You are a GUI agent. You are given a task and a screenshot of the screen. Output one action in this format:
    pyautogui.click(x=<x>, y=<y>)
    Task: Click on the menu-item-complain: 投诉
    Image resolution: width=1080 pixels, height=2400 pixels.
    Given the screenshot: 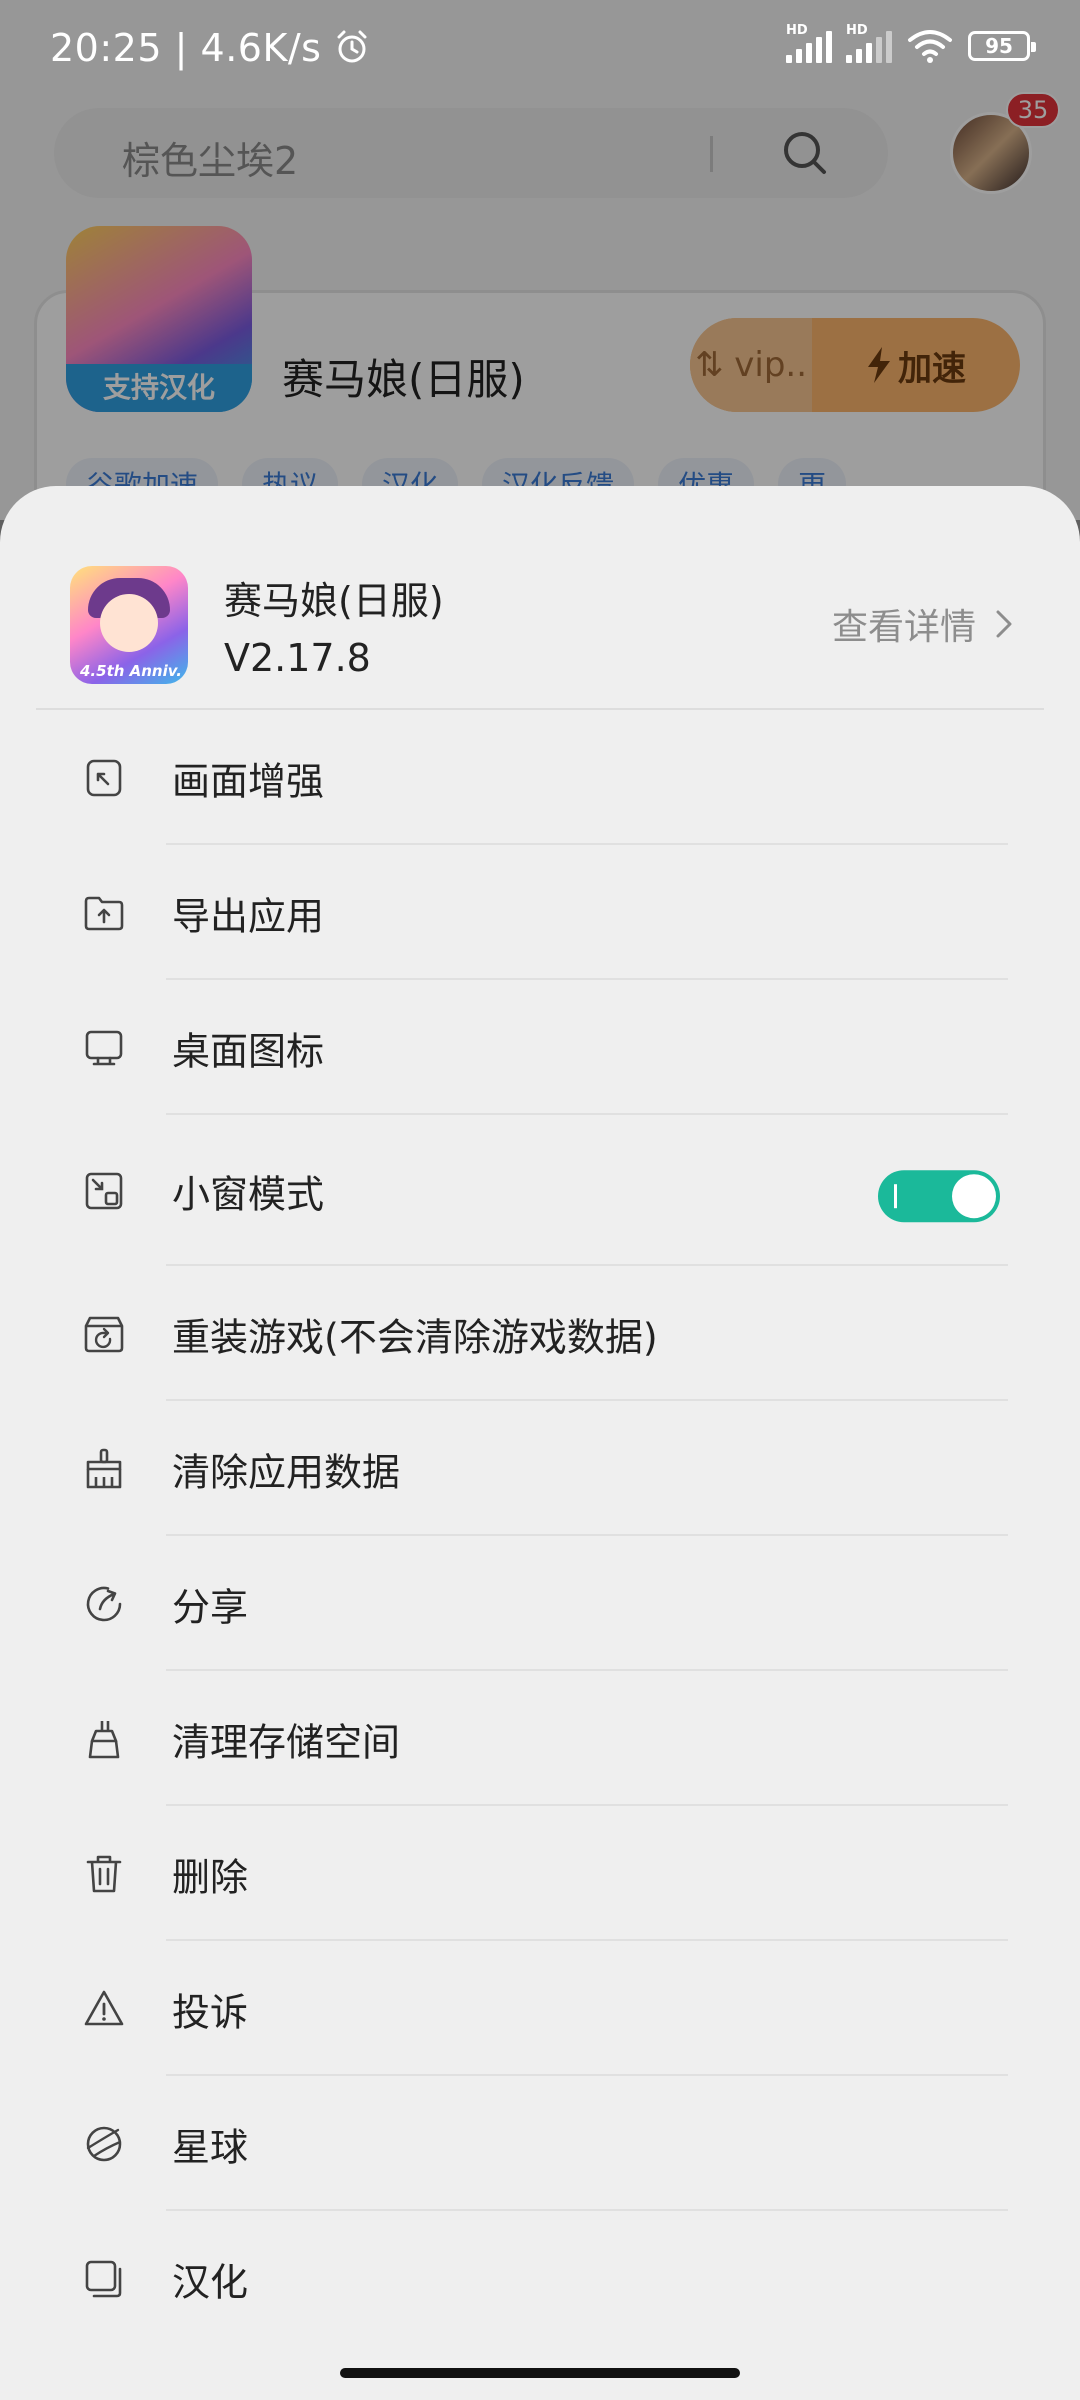 What is the action you would take?
    pyautogui.click(x=540, y=2008)
    